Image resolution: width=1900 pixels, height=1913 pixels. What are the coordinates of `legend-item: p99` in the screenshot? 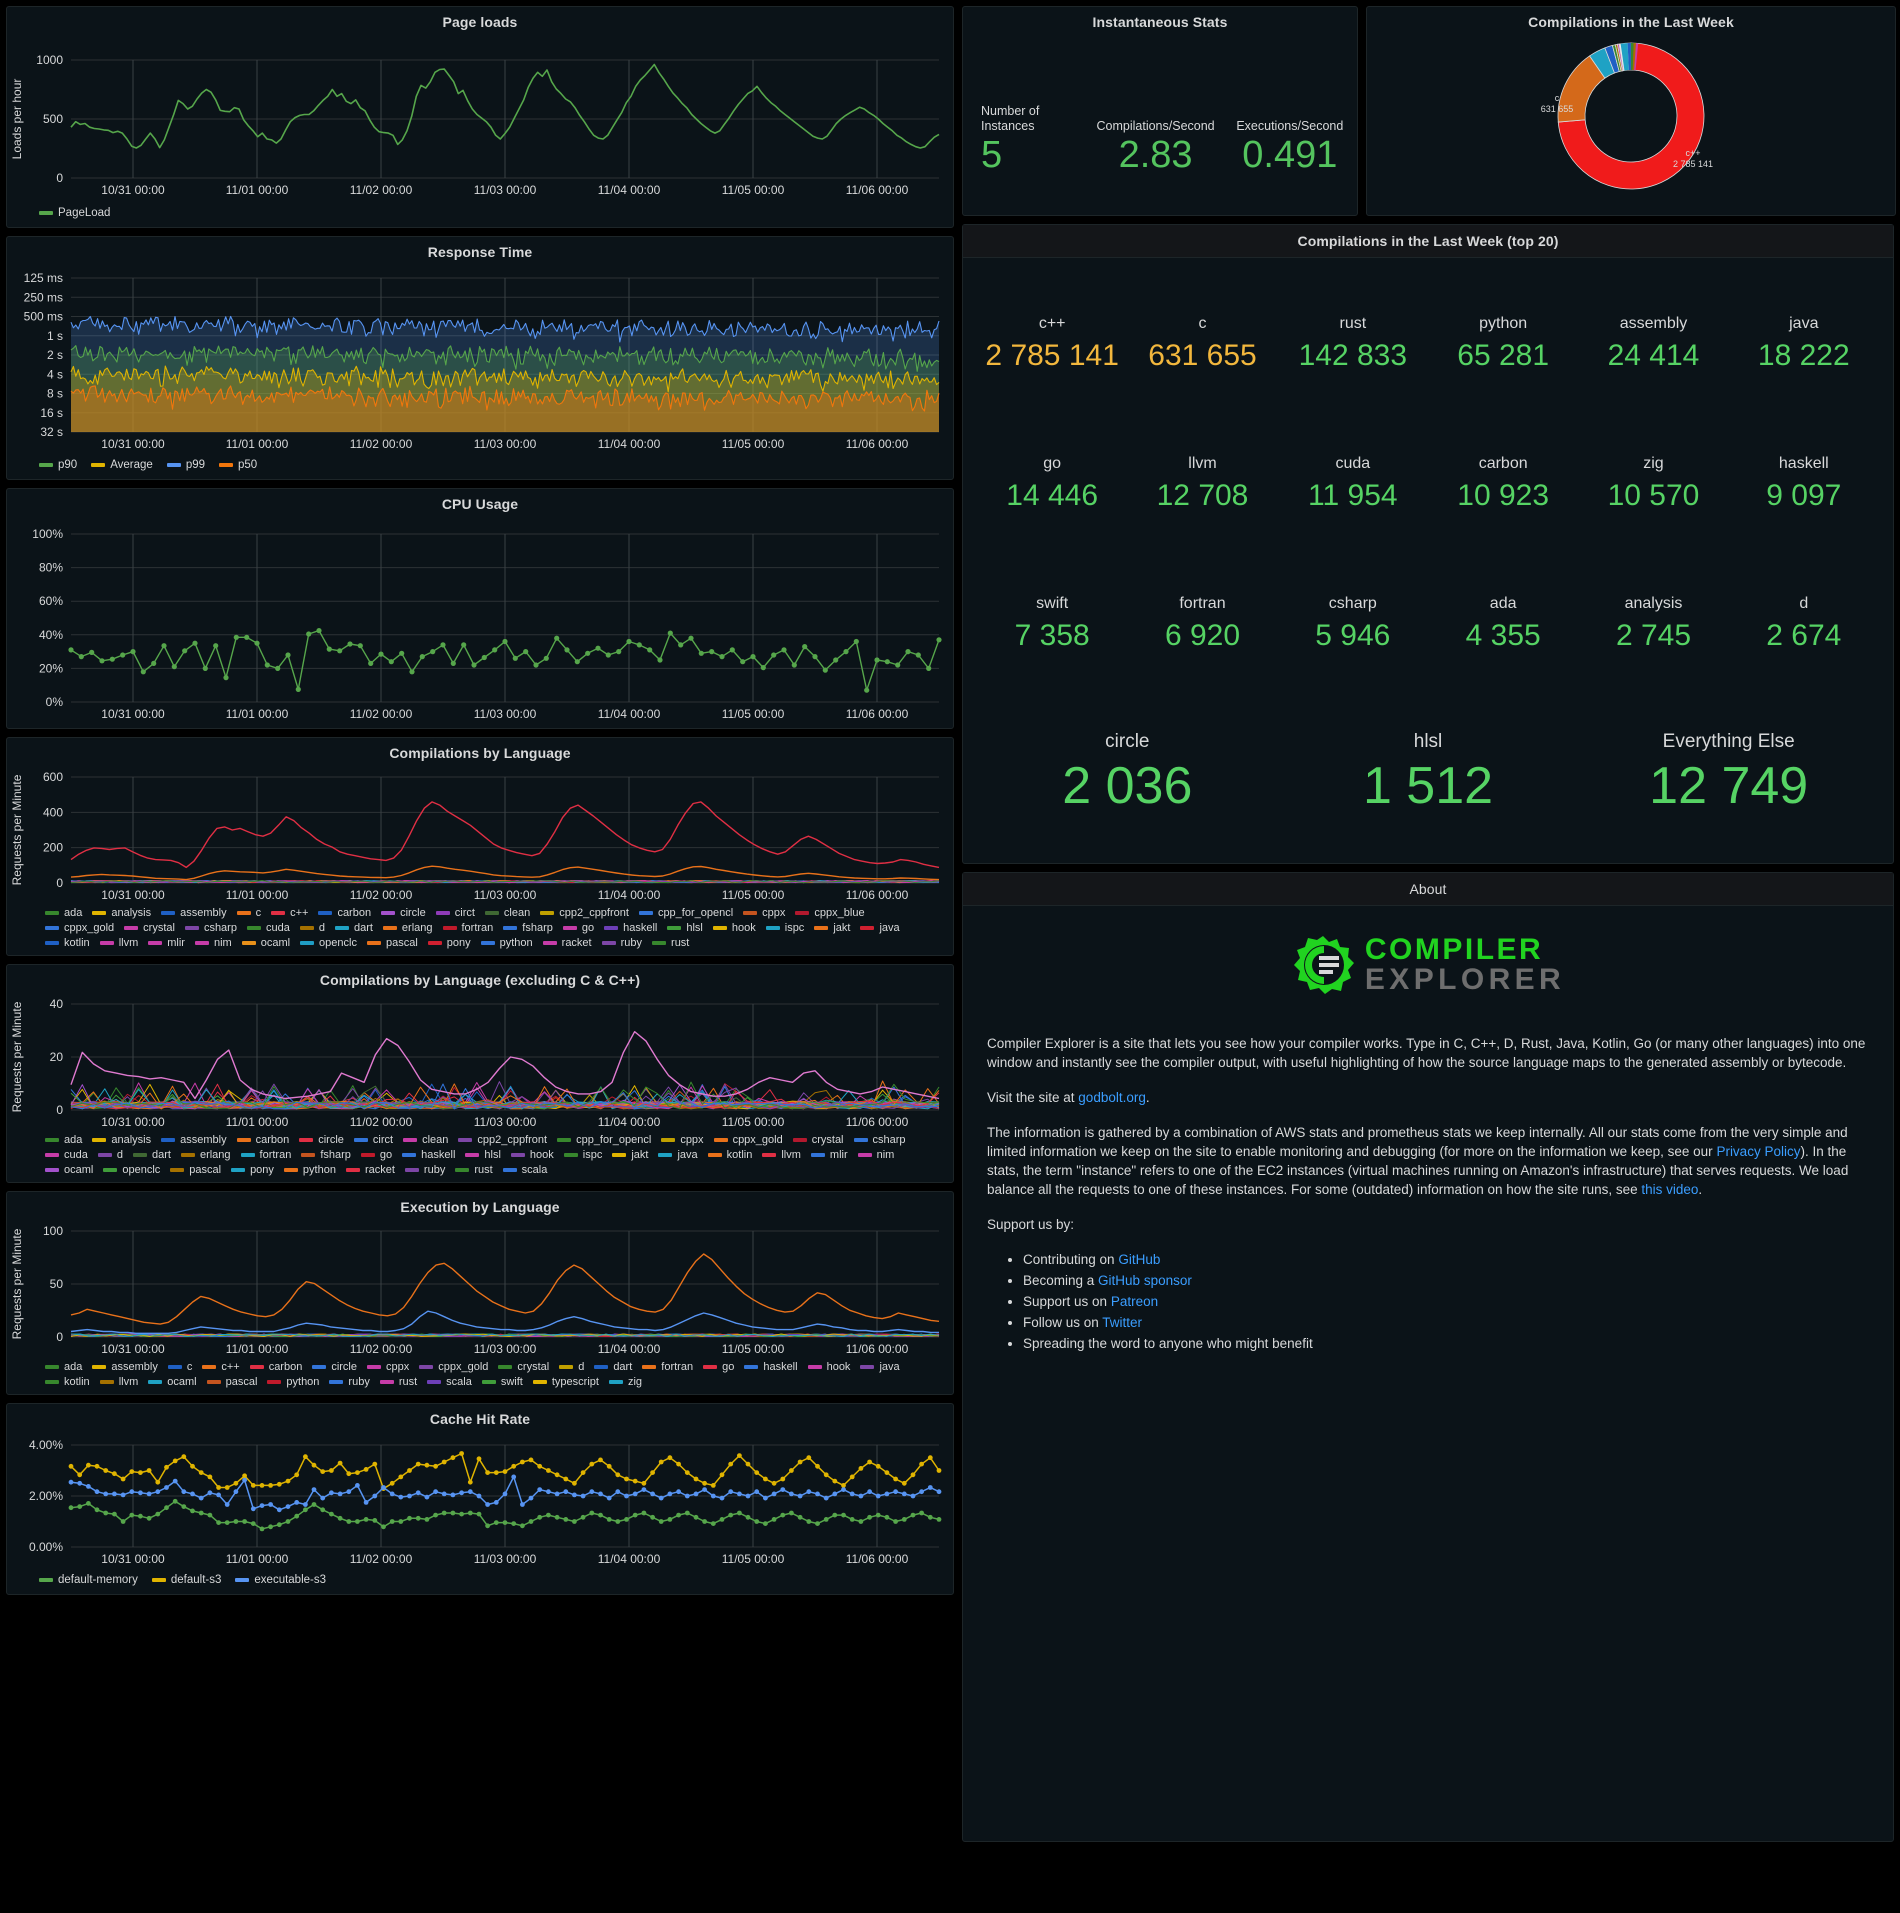 It's located at (185, 465).